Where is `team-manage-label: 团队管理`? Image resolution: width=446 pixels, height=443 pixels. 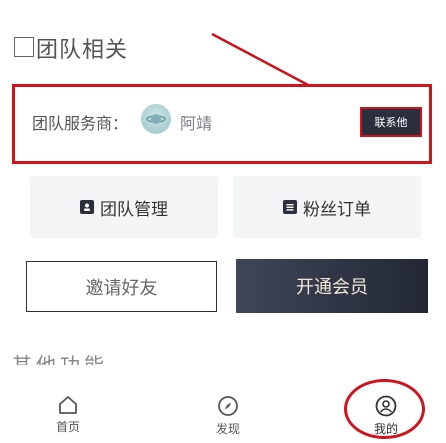 team-manage-label: 团队管理 is located at coordinates (134, 209).